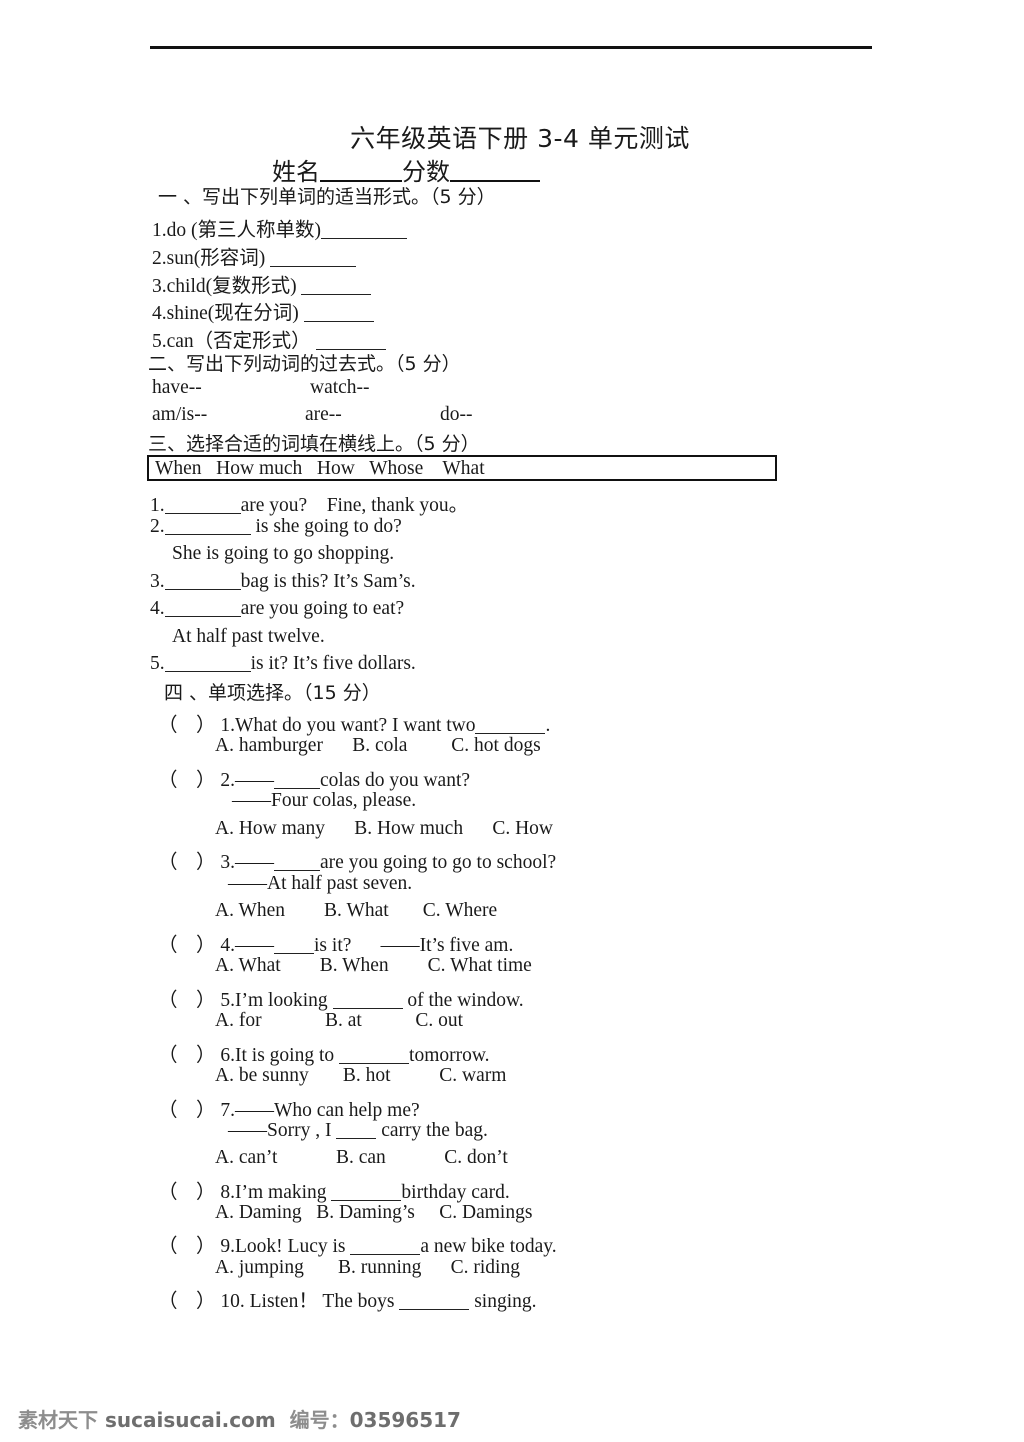 The height and width of the screenshot is (1442, 1024). What do you see at coordinates (511, 47) in the screenshot?
I see `header-divider-rule` at bounding box center [511, 47].